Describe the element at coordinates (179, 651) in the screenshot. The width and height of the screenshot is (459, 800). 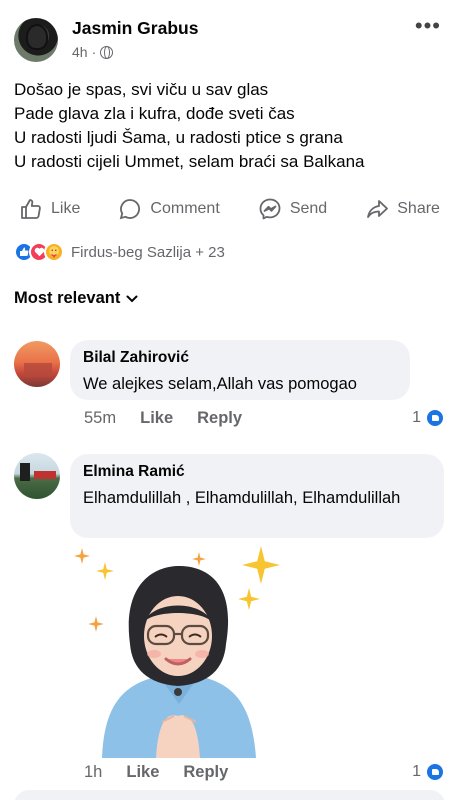
I see `avatar-sticker` at that location.